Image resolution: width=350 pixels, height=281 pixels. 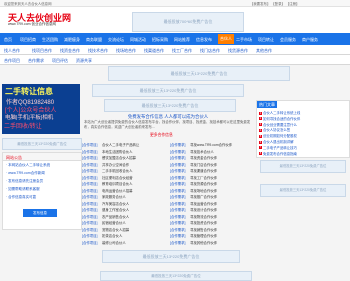 I want to click on nav-item: 项目招商, so click(x=28, y=40).